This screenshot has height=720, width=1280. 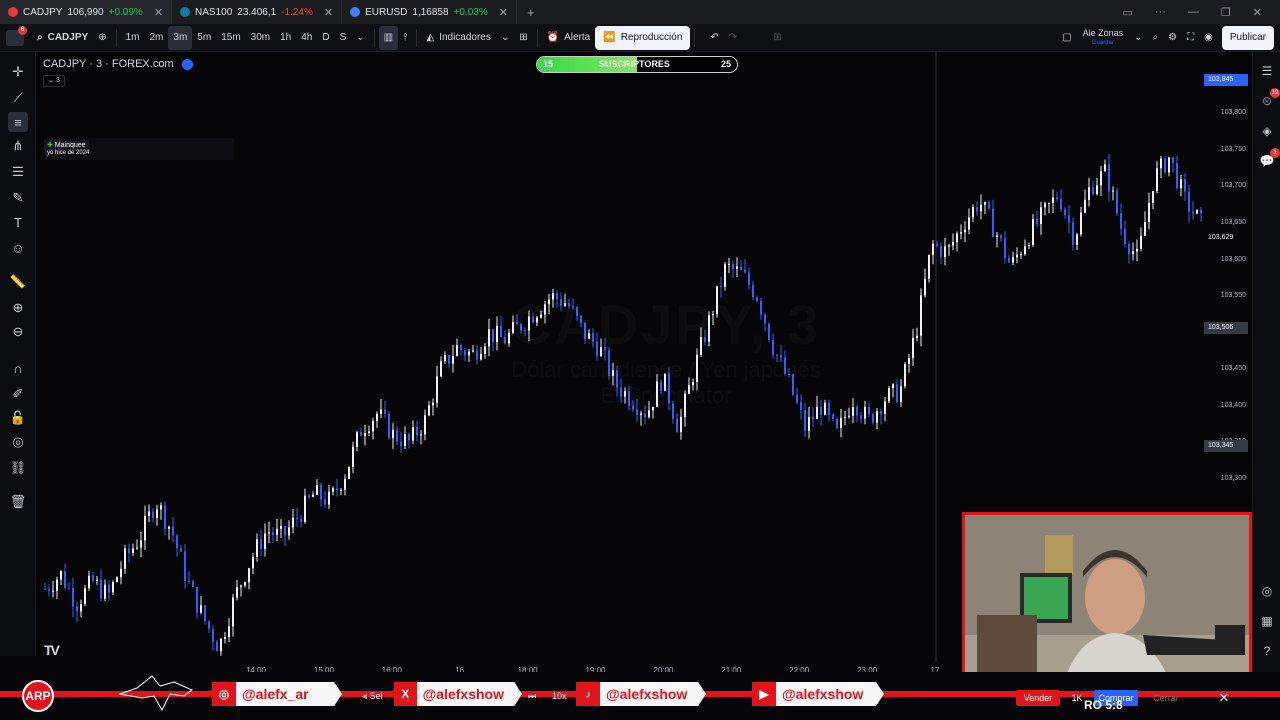 I want to click on target-icon: ◎, so click(x=1267, y=591).